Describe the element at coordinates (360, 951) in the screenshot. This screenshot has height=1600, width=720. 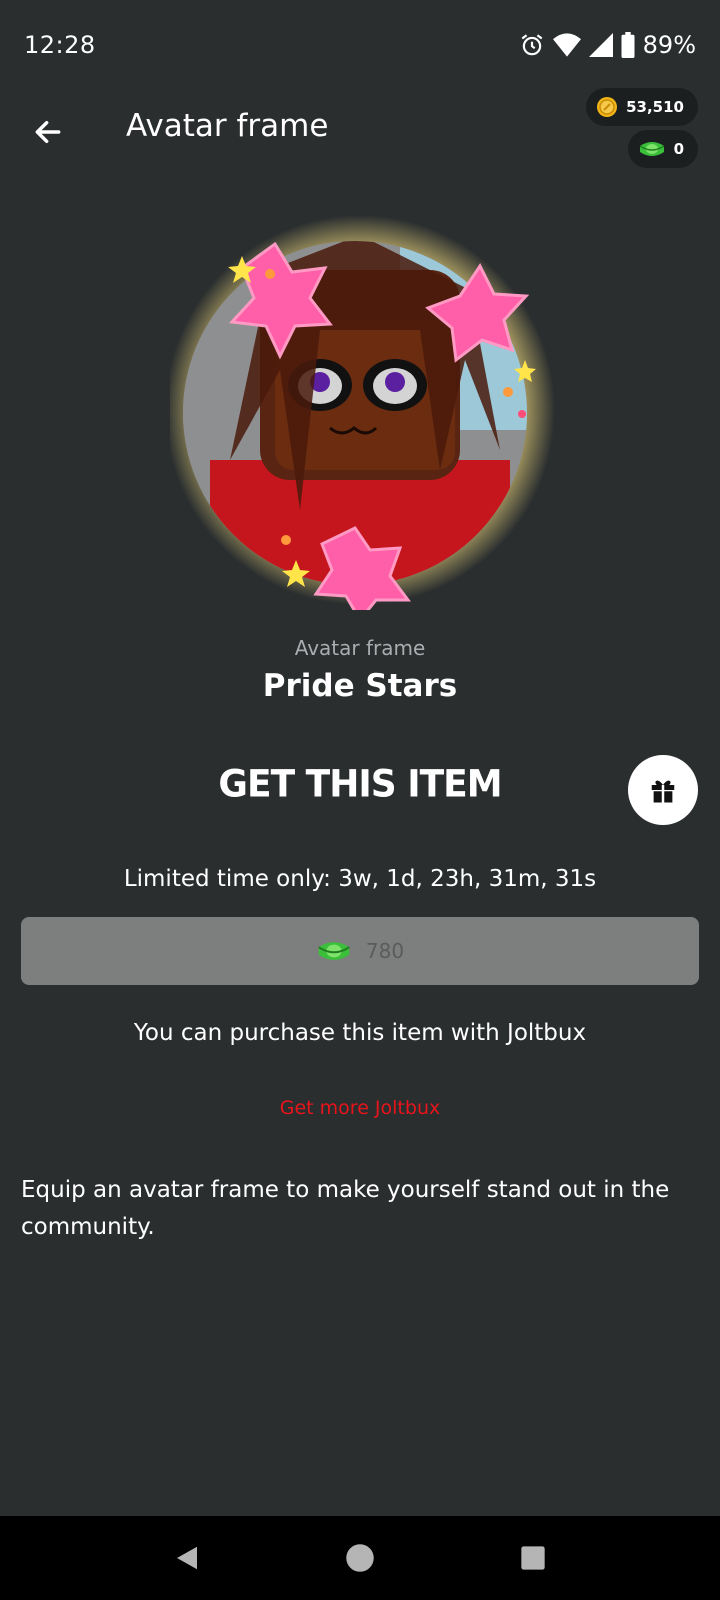
I see `buy-button: 780` at that location.